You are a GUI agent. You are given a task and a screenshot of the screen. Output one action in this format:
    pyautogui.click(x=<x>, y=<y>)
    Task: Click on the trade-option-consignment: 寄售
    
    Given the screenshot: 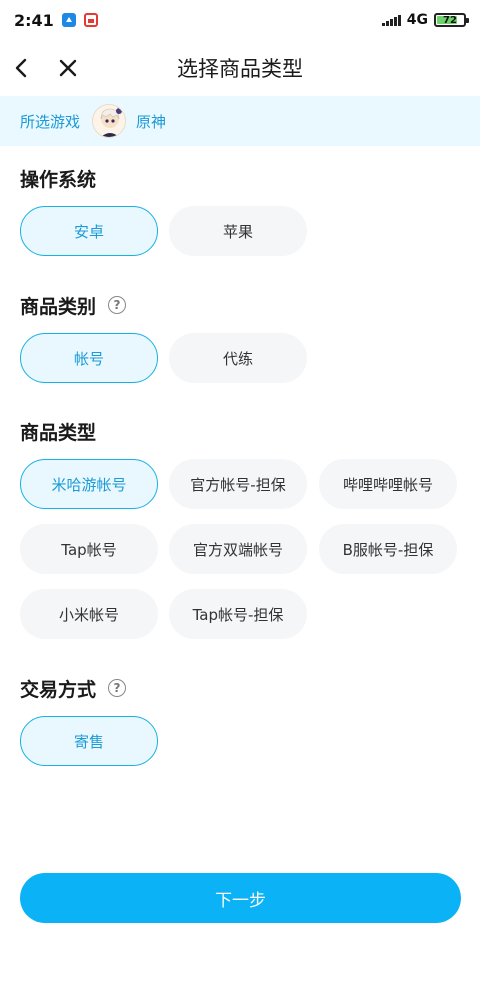 What is the action you would take?
    pyautogui.click(x=89, y=741)
    